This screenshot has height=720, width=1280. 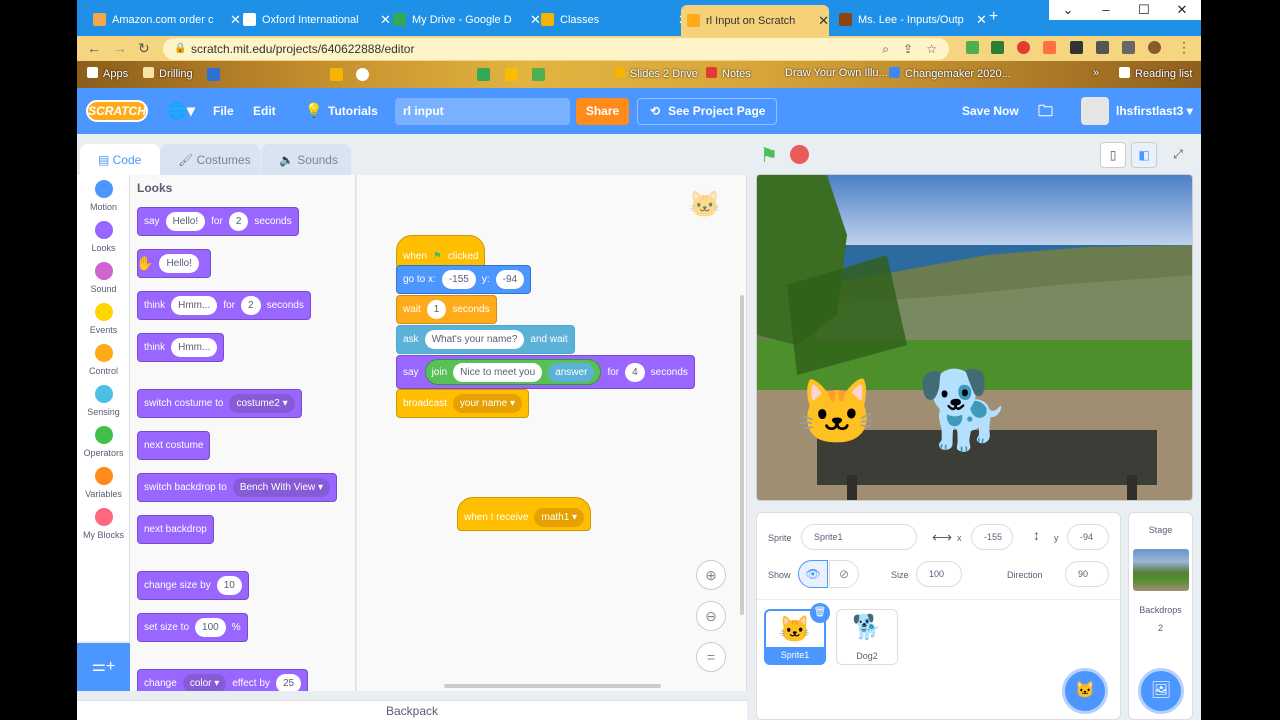 I want to click on category-variables: Variables, so click(x=103, y=483).